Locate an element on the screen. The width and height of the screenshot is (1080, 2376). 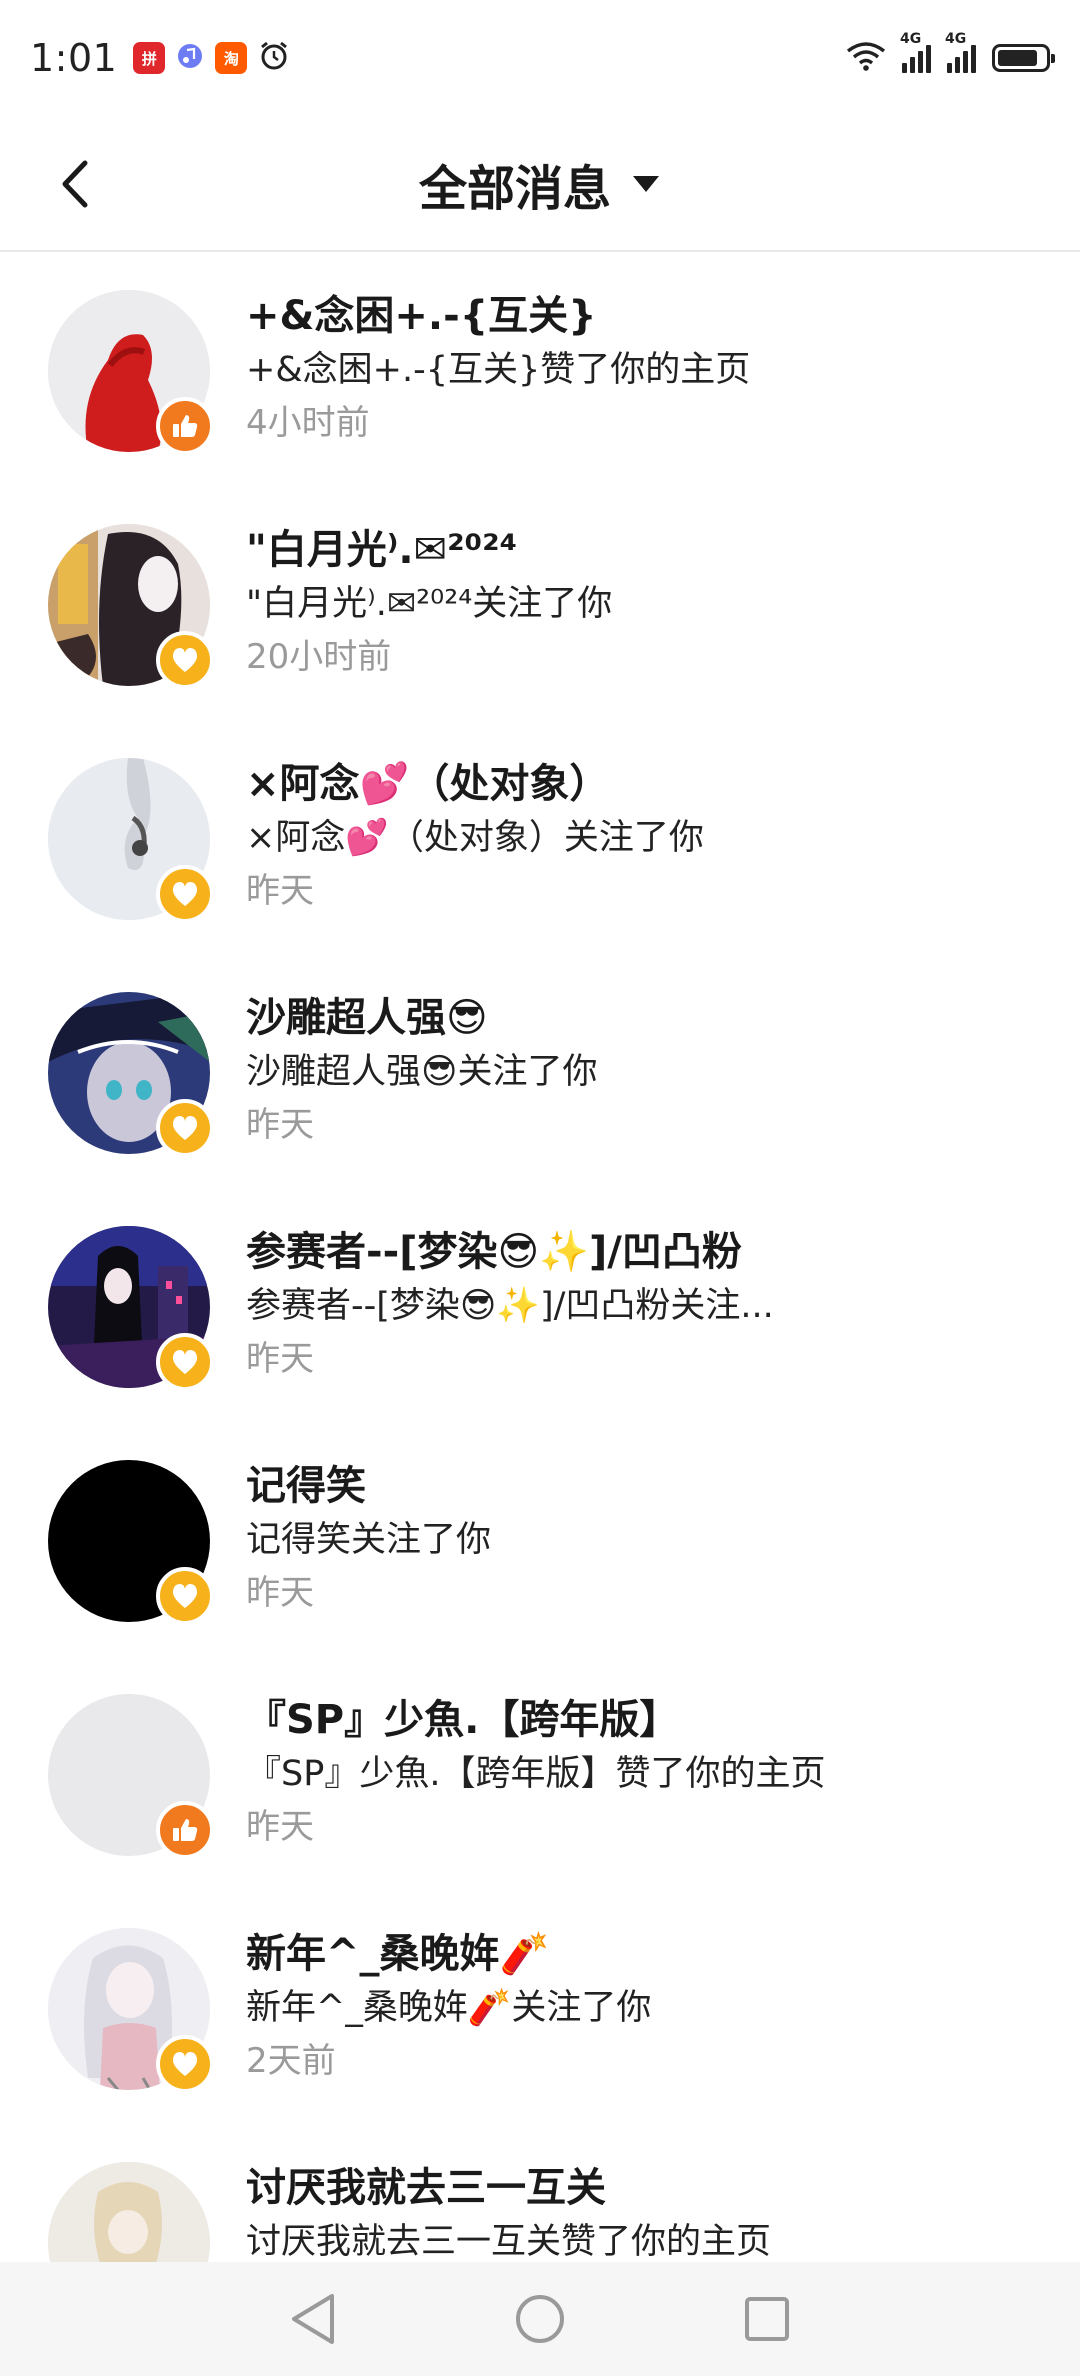
music-app-icon is located at coordinates (190, 58).